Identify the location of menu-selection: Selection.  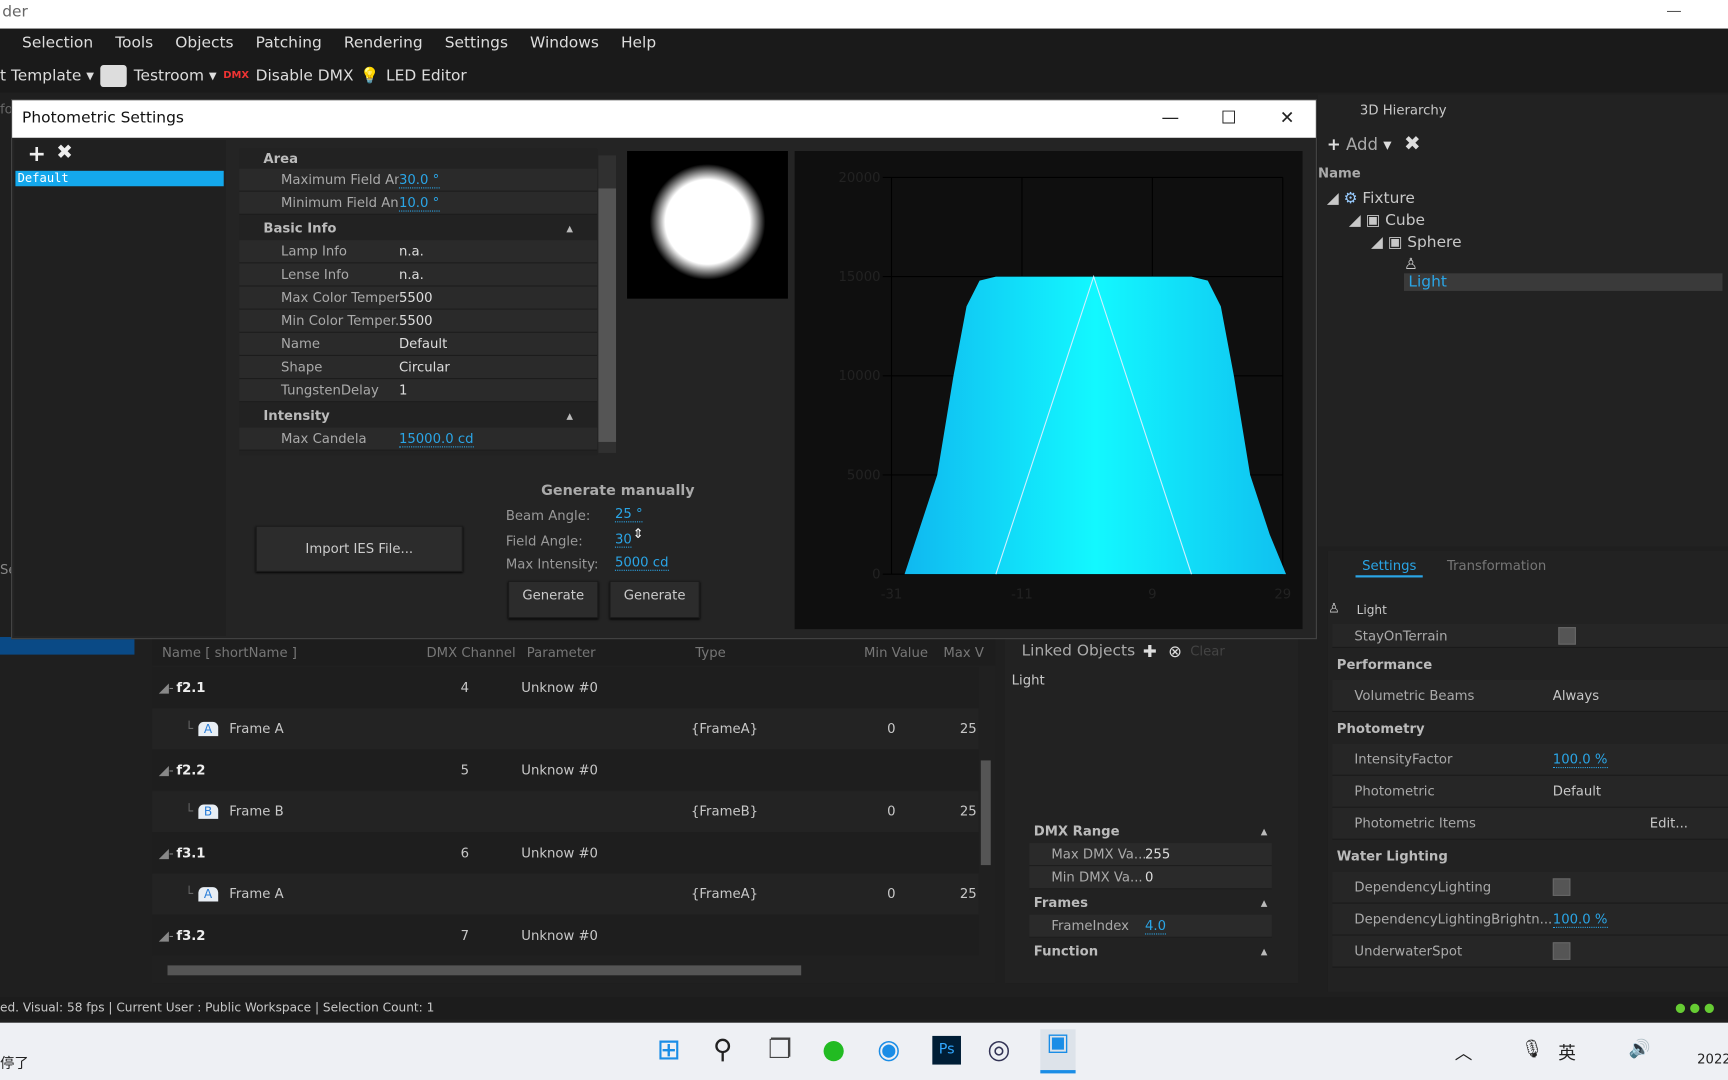
(52, 44).